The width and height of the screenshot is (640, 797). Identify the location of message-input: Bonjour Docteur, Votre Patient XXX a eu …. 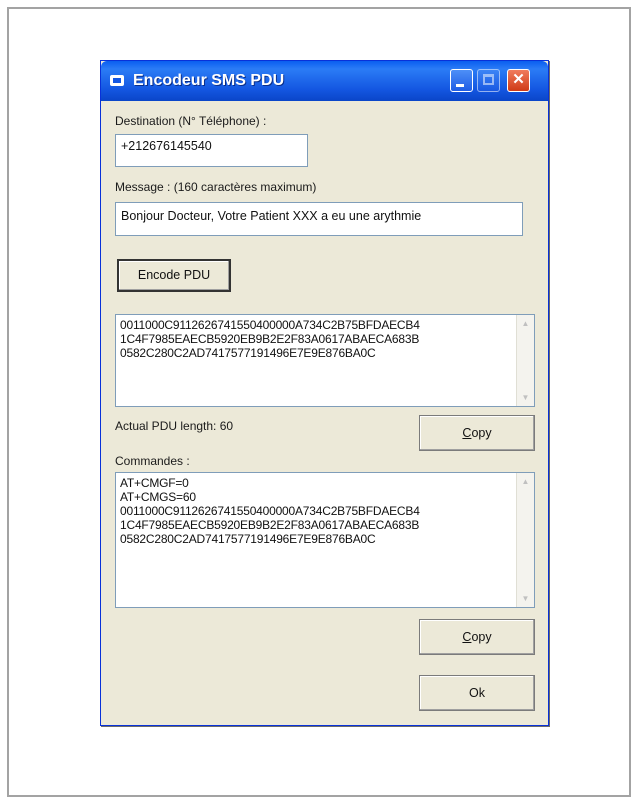
(319, 219).